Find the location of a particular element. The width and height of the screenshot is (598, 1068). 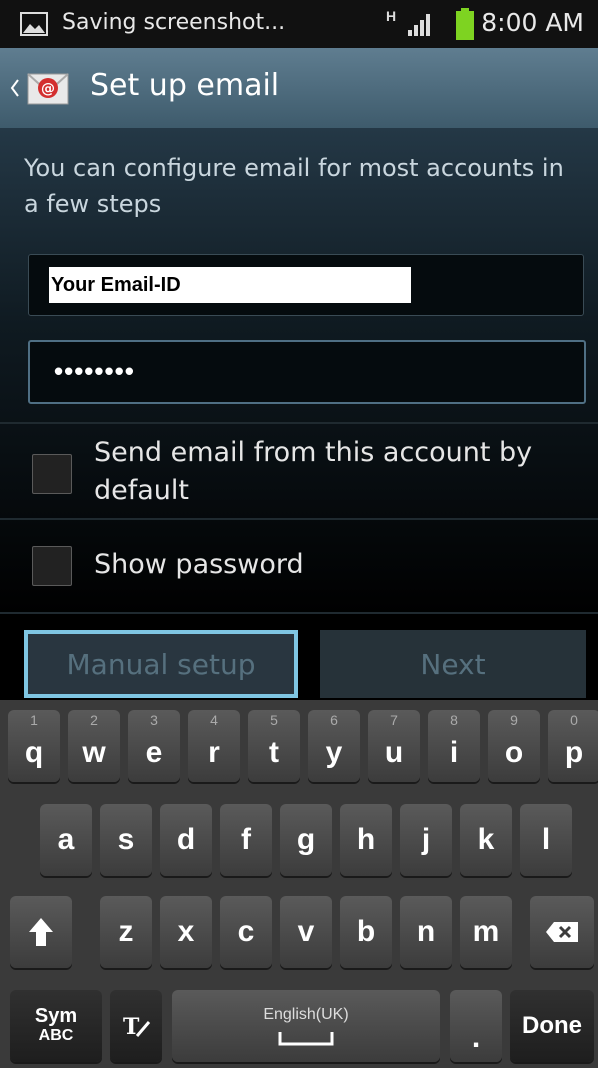

key-t: 5t is located at coordinates (274, 746).